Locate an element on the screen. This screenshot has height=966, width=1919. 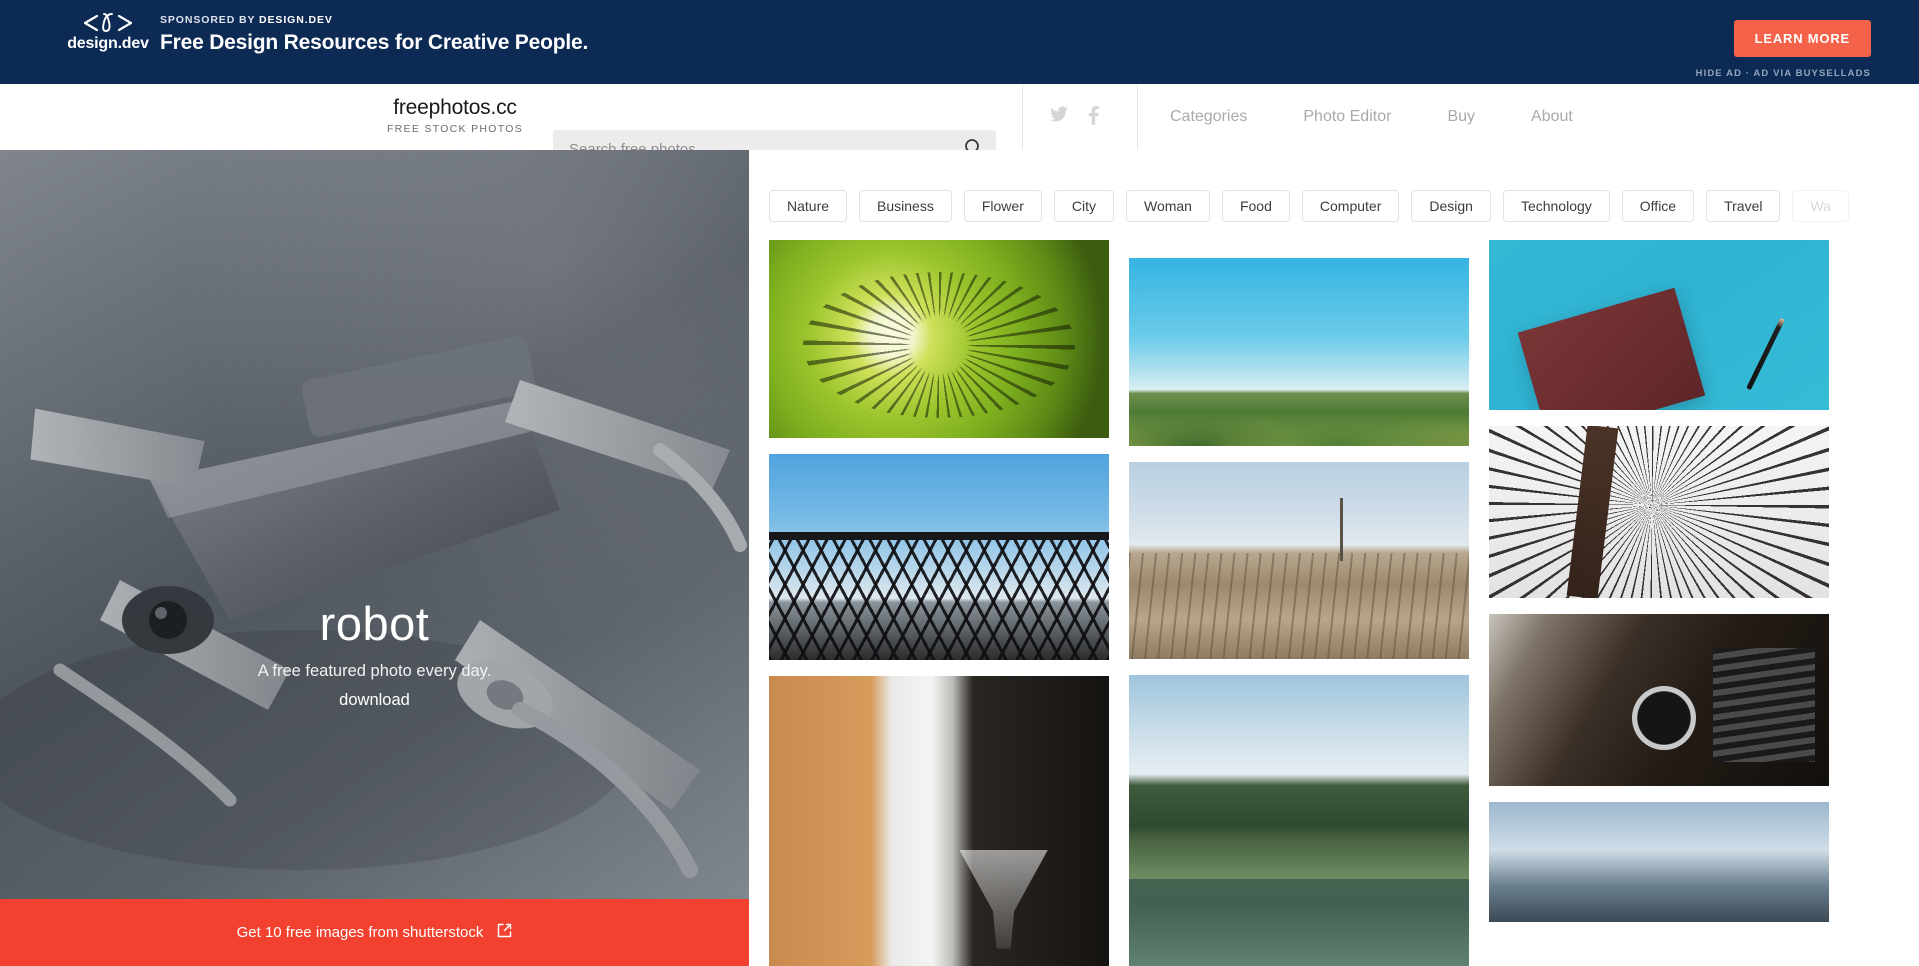
photo-bar-glass-image is located at coordinates (939, 821).